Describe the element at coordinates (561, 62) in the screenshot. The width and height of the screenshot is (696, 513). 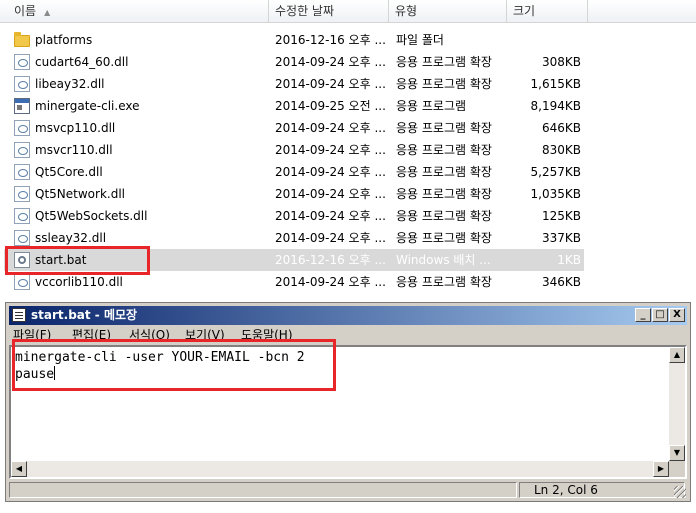
I see `file-size: 308KB` at that location.